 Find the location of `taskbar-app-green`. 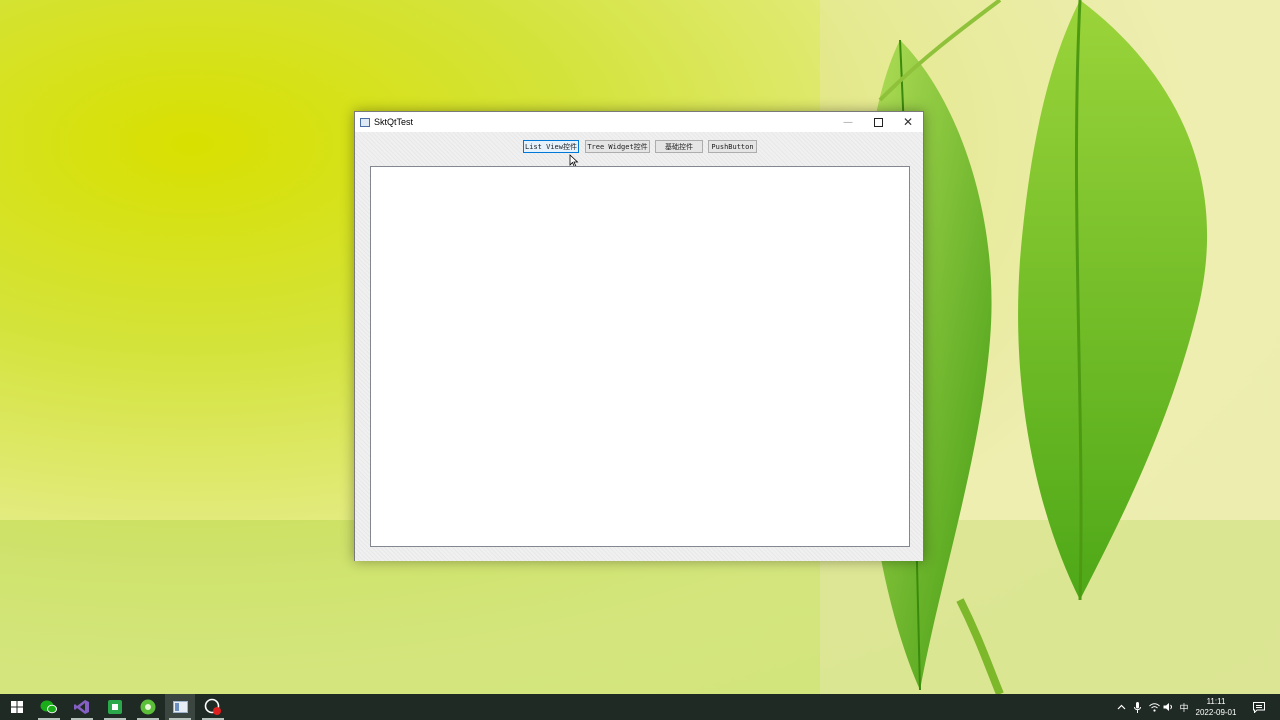

taskbar-app-green is located at coordinates (115, 707).